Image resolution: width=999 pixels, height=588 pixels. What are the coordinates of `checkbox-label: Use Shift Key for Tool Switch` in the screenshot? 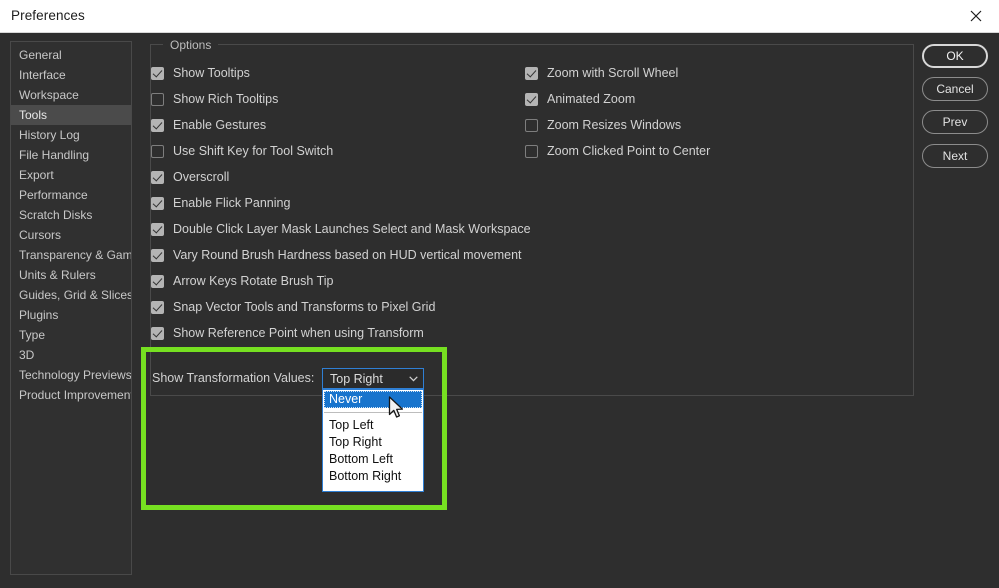 It's located at (253, 151).